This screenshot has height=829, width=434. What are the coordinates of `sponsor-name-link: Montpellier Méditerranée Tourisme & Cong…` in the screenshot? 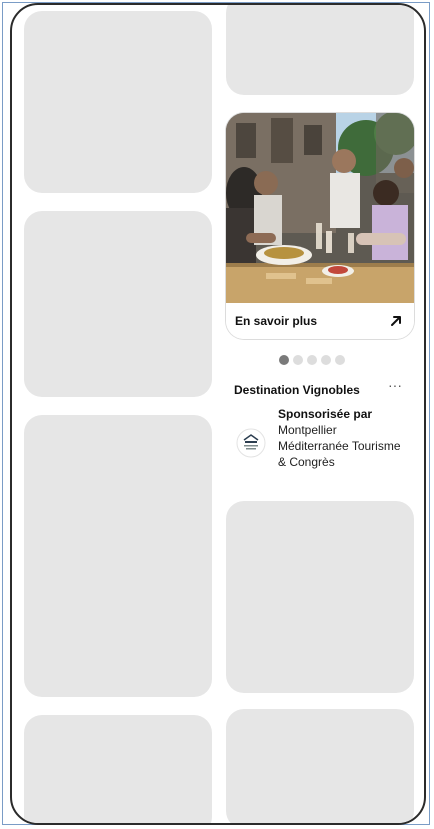 It's located at (343, 446).